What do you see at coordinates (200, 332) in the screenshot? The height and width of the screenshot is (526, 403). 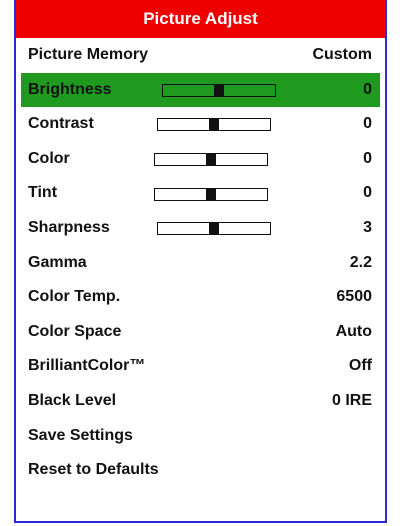 I see `menu-item-color-space: Color Space Auto` at bounding box center [200, 332].